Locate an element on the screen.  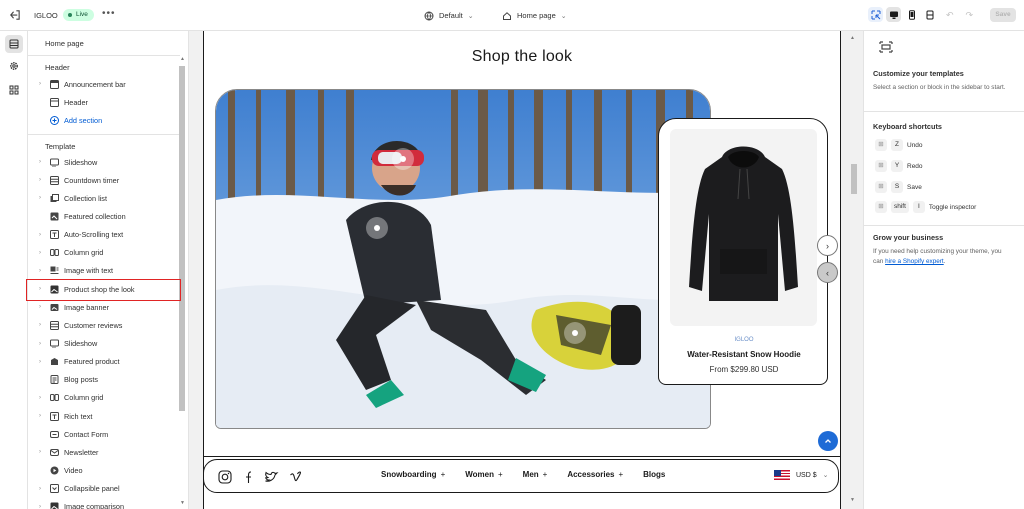
inspector-toggle-button is located at coordinates (875, 14).